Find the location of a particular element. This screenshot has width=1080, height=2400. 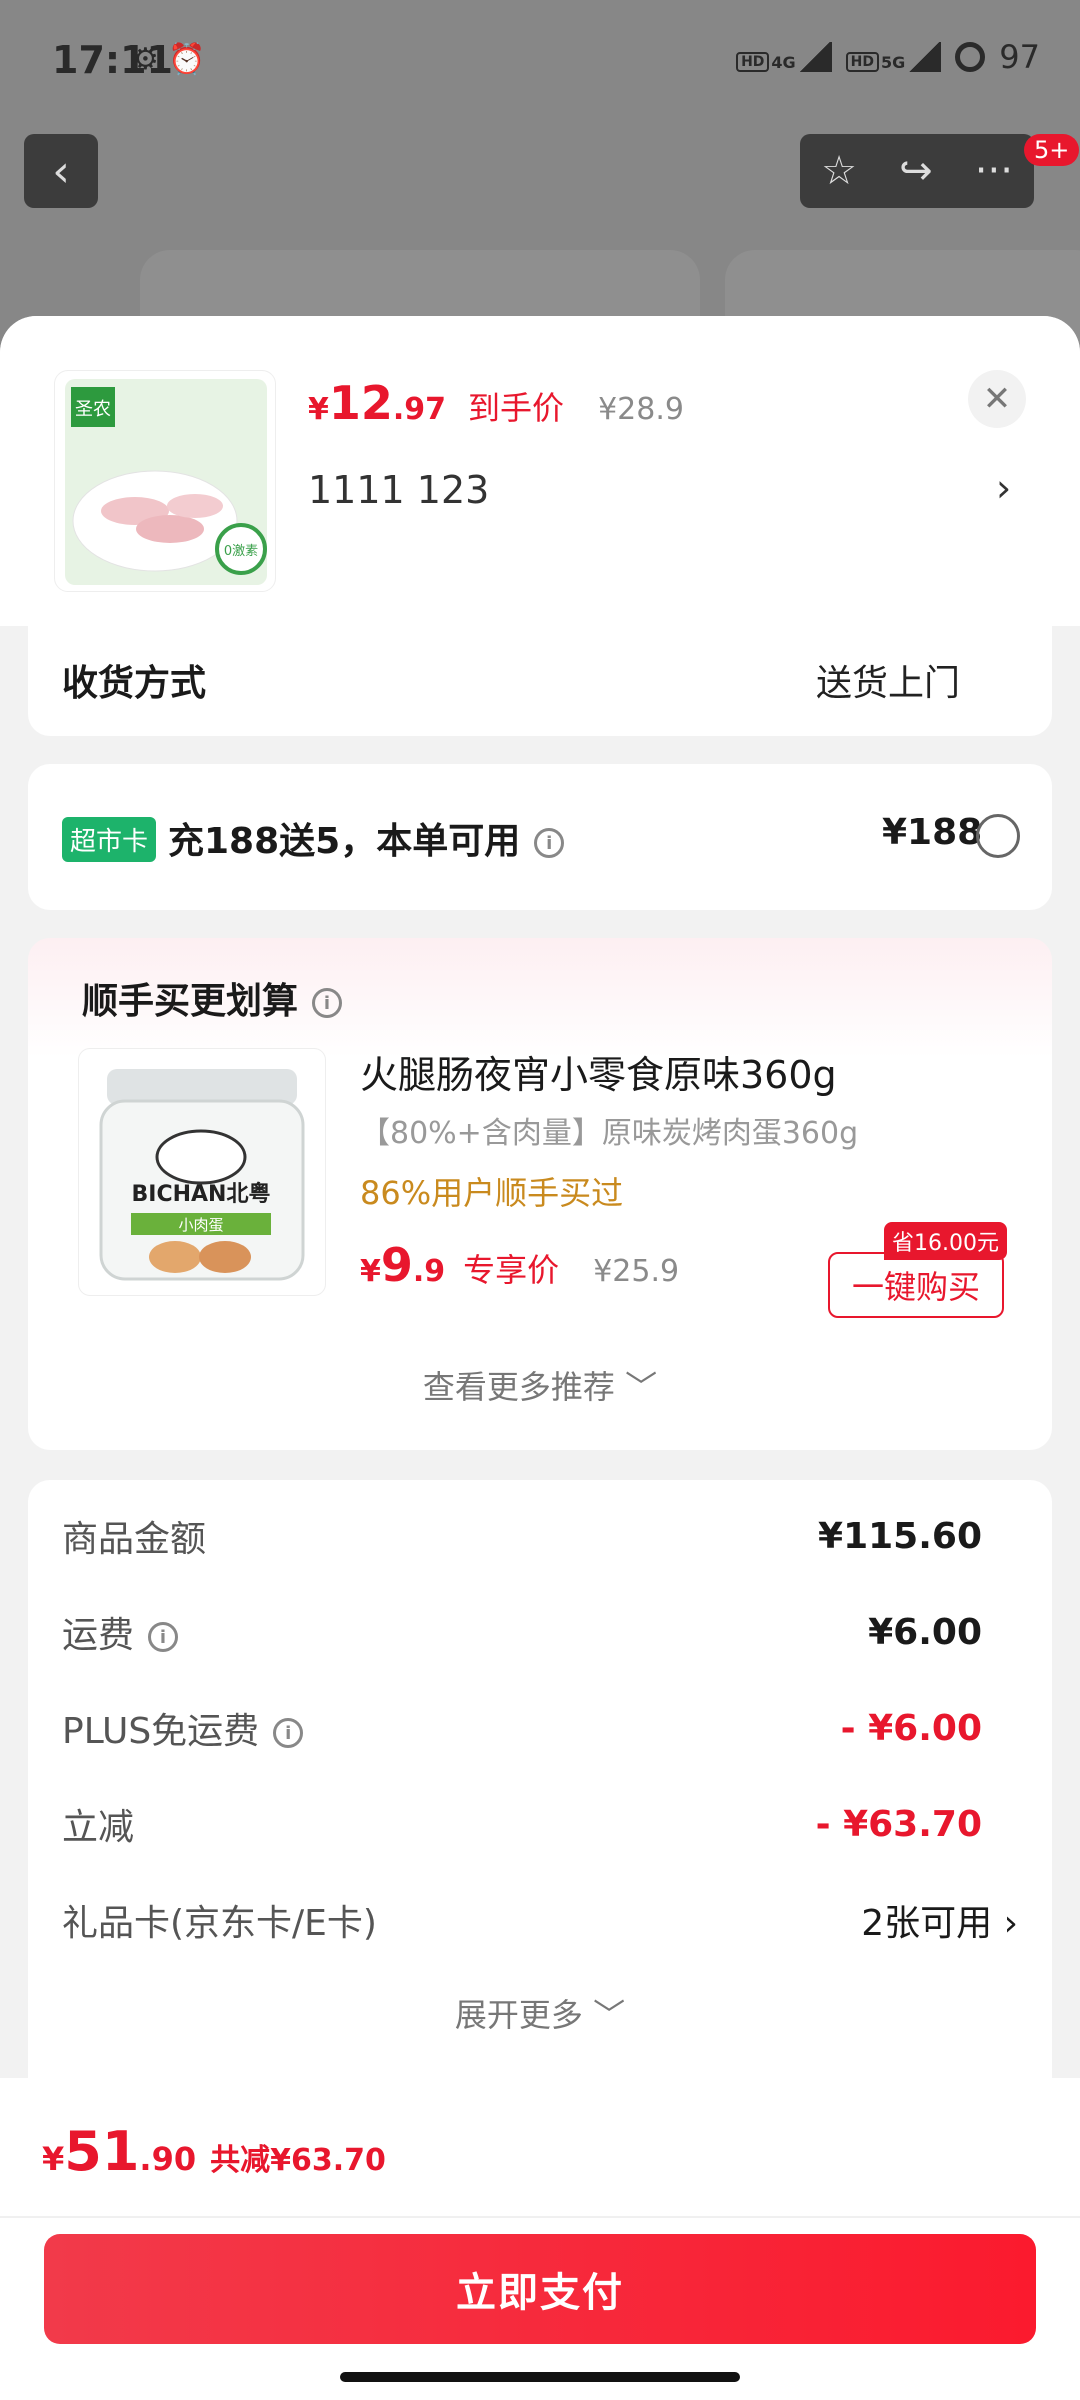

notification-badge: 5+ is located at coordinates (1052, 150).